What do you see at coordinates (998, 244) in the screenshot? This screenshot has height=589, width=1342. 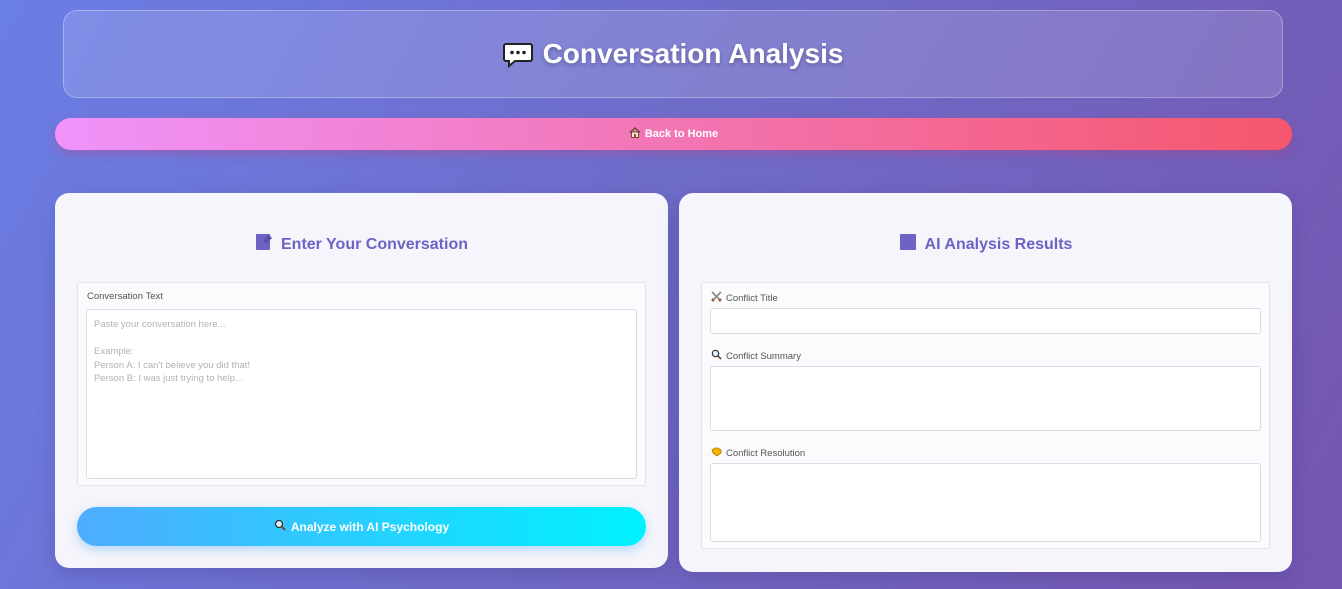 I see `results-panel-title-text: AI Analysis Results` at bounding box center [998, 244].